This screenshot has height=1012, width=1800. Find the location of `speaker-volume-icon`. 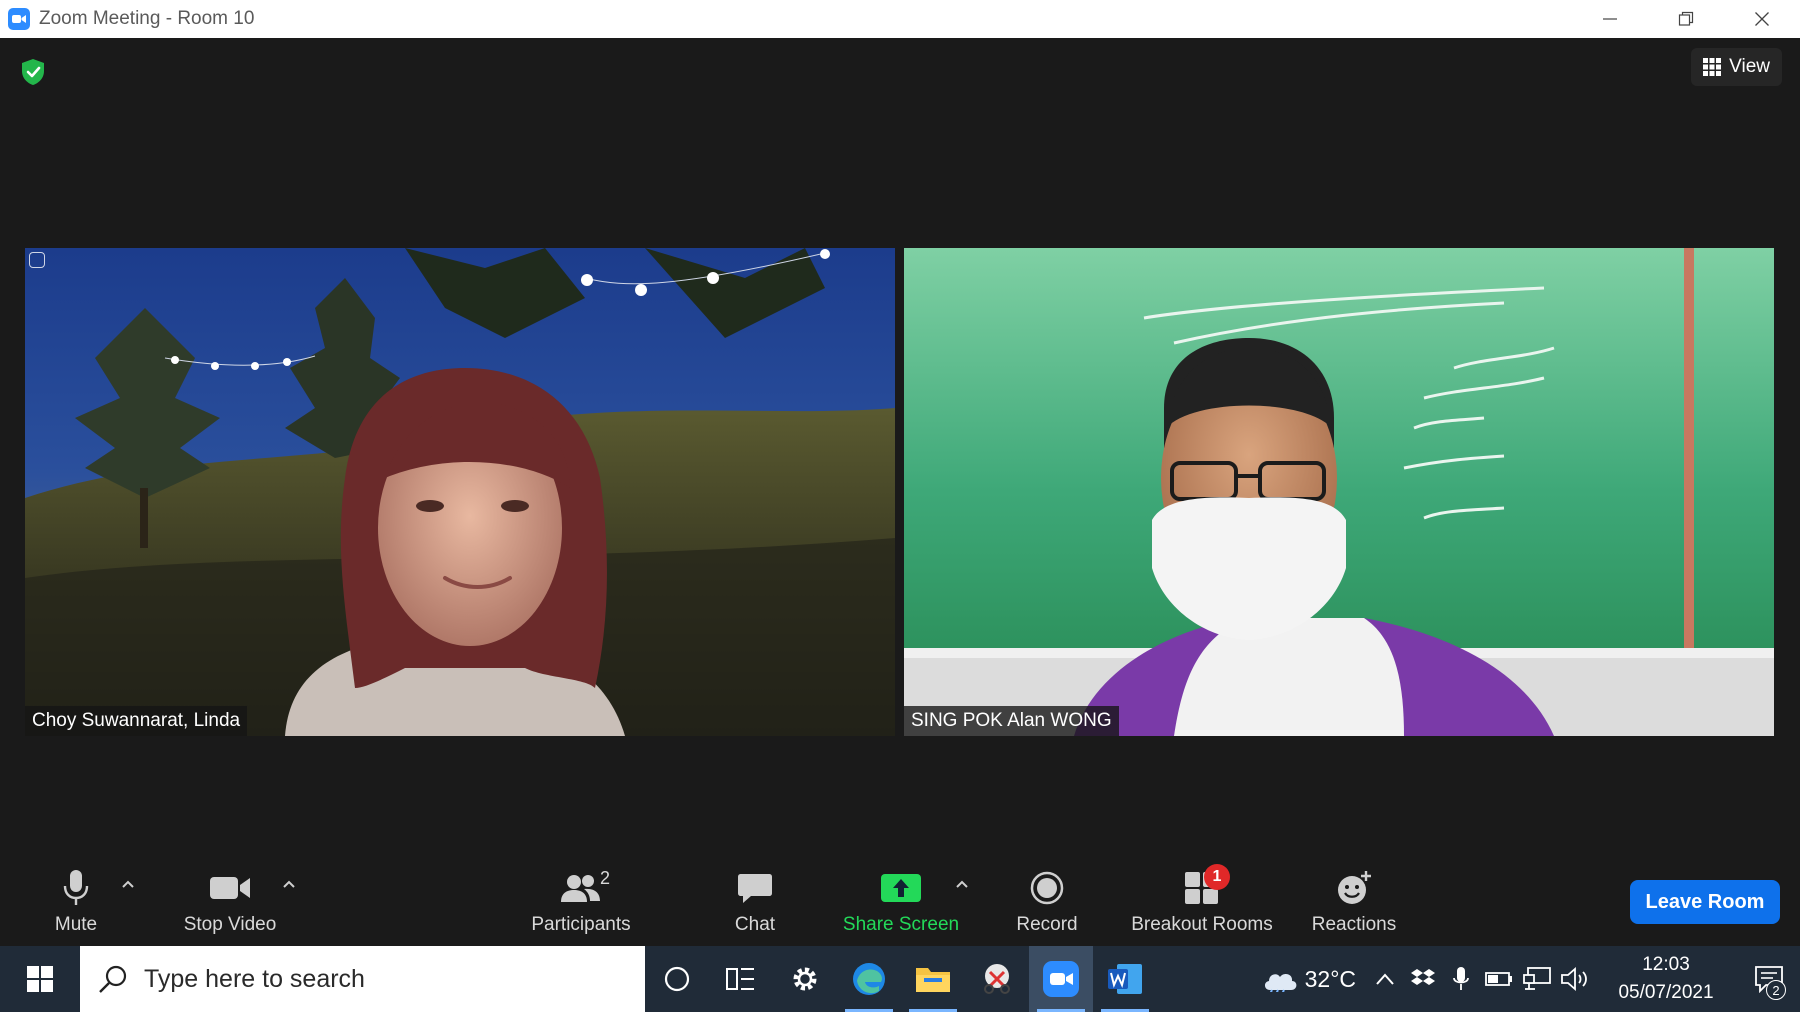

speaker-volume-icon is located at coordinates (1574, 979).